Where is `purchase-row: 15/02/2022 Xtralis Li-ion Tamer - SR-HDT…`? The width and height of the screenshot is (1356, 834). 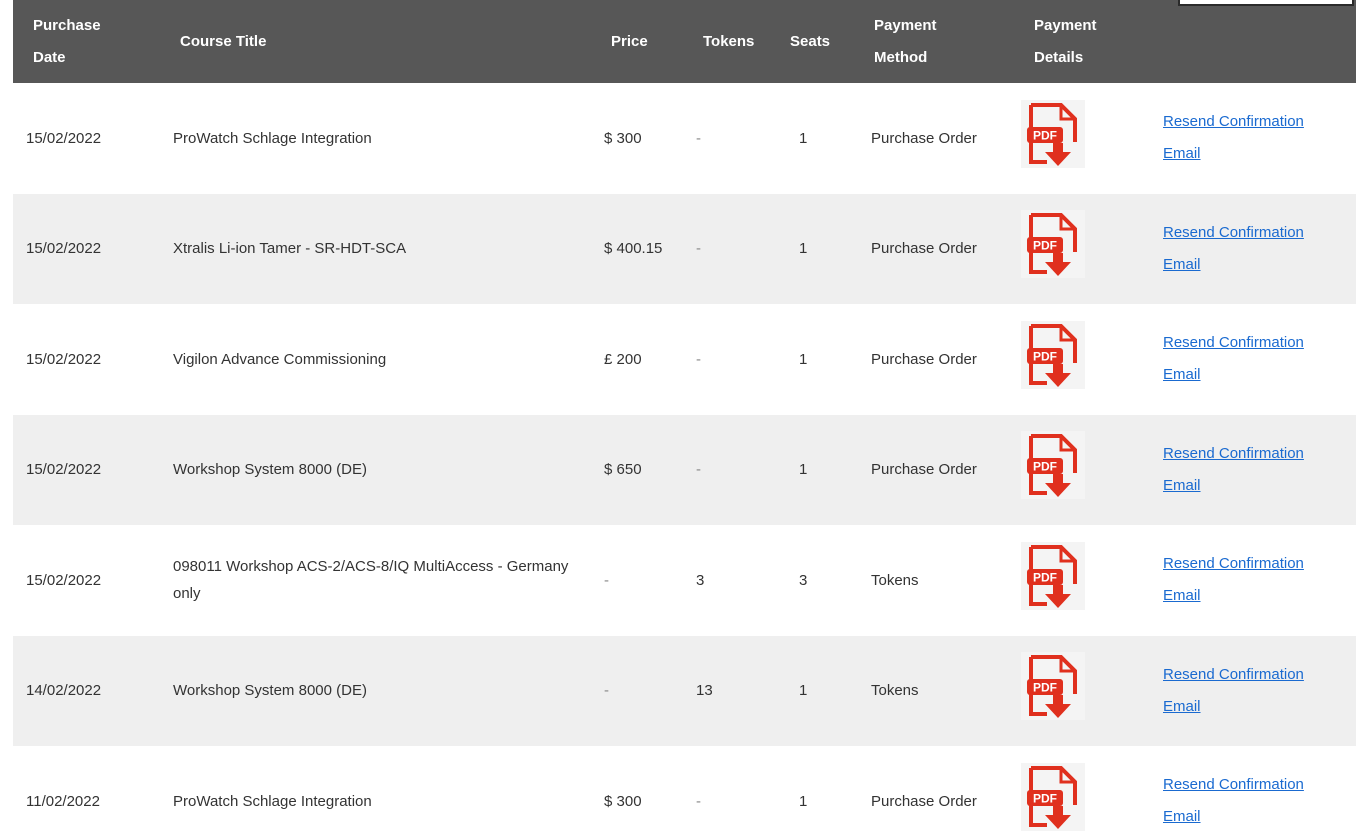 purchase-row: 15/02/2022 Xtralis Li-ion Tamer - SR-HDT… is located at coordinates (684, 249).